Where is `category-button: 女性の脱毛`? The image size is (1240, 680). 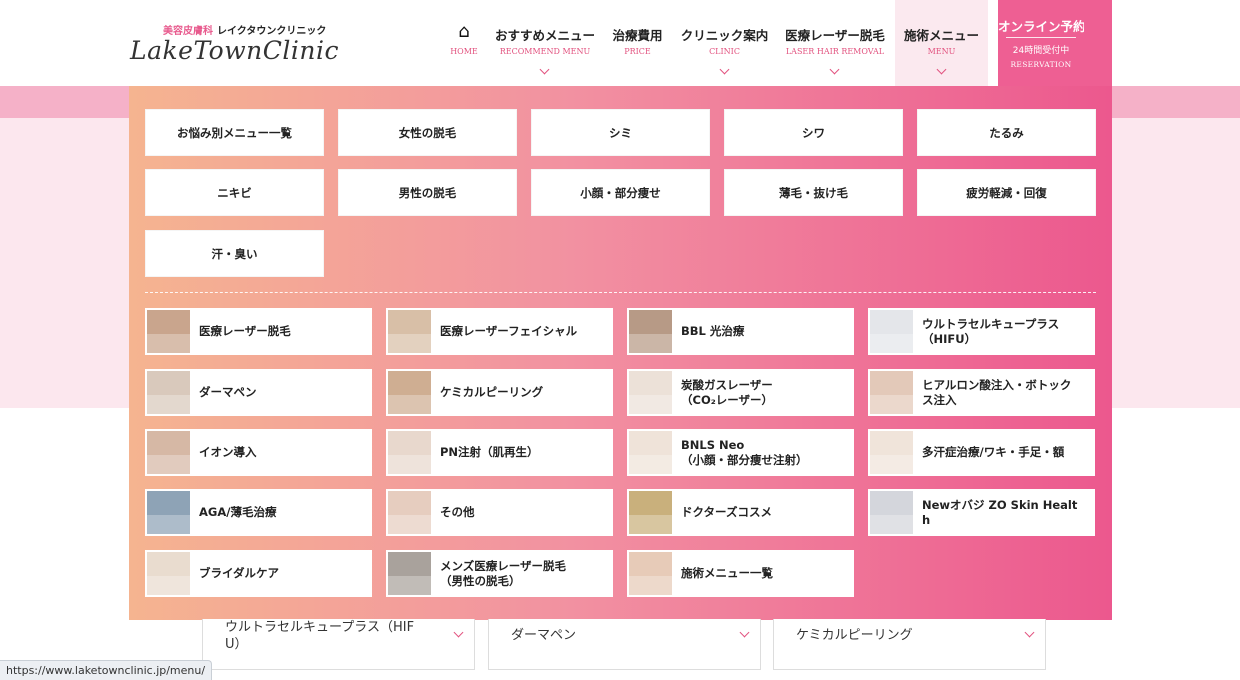 category-button: 女性の脱毛 is located at coordinates (427, 132).